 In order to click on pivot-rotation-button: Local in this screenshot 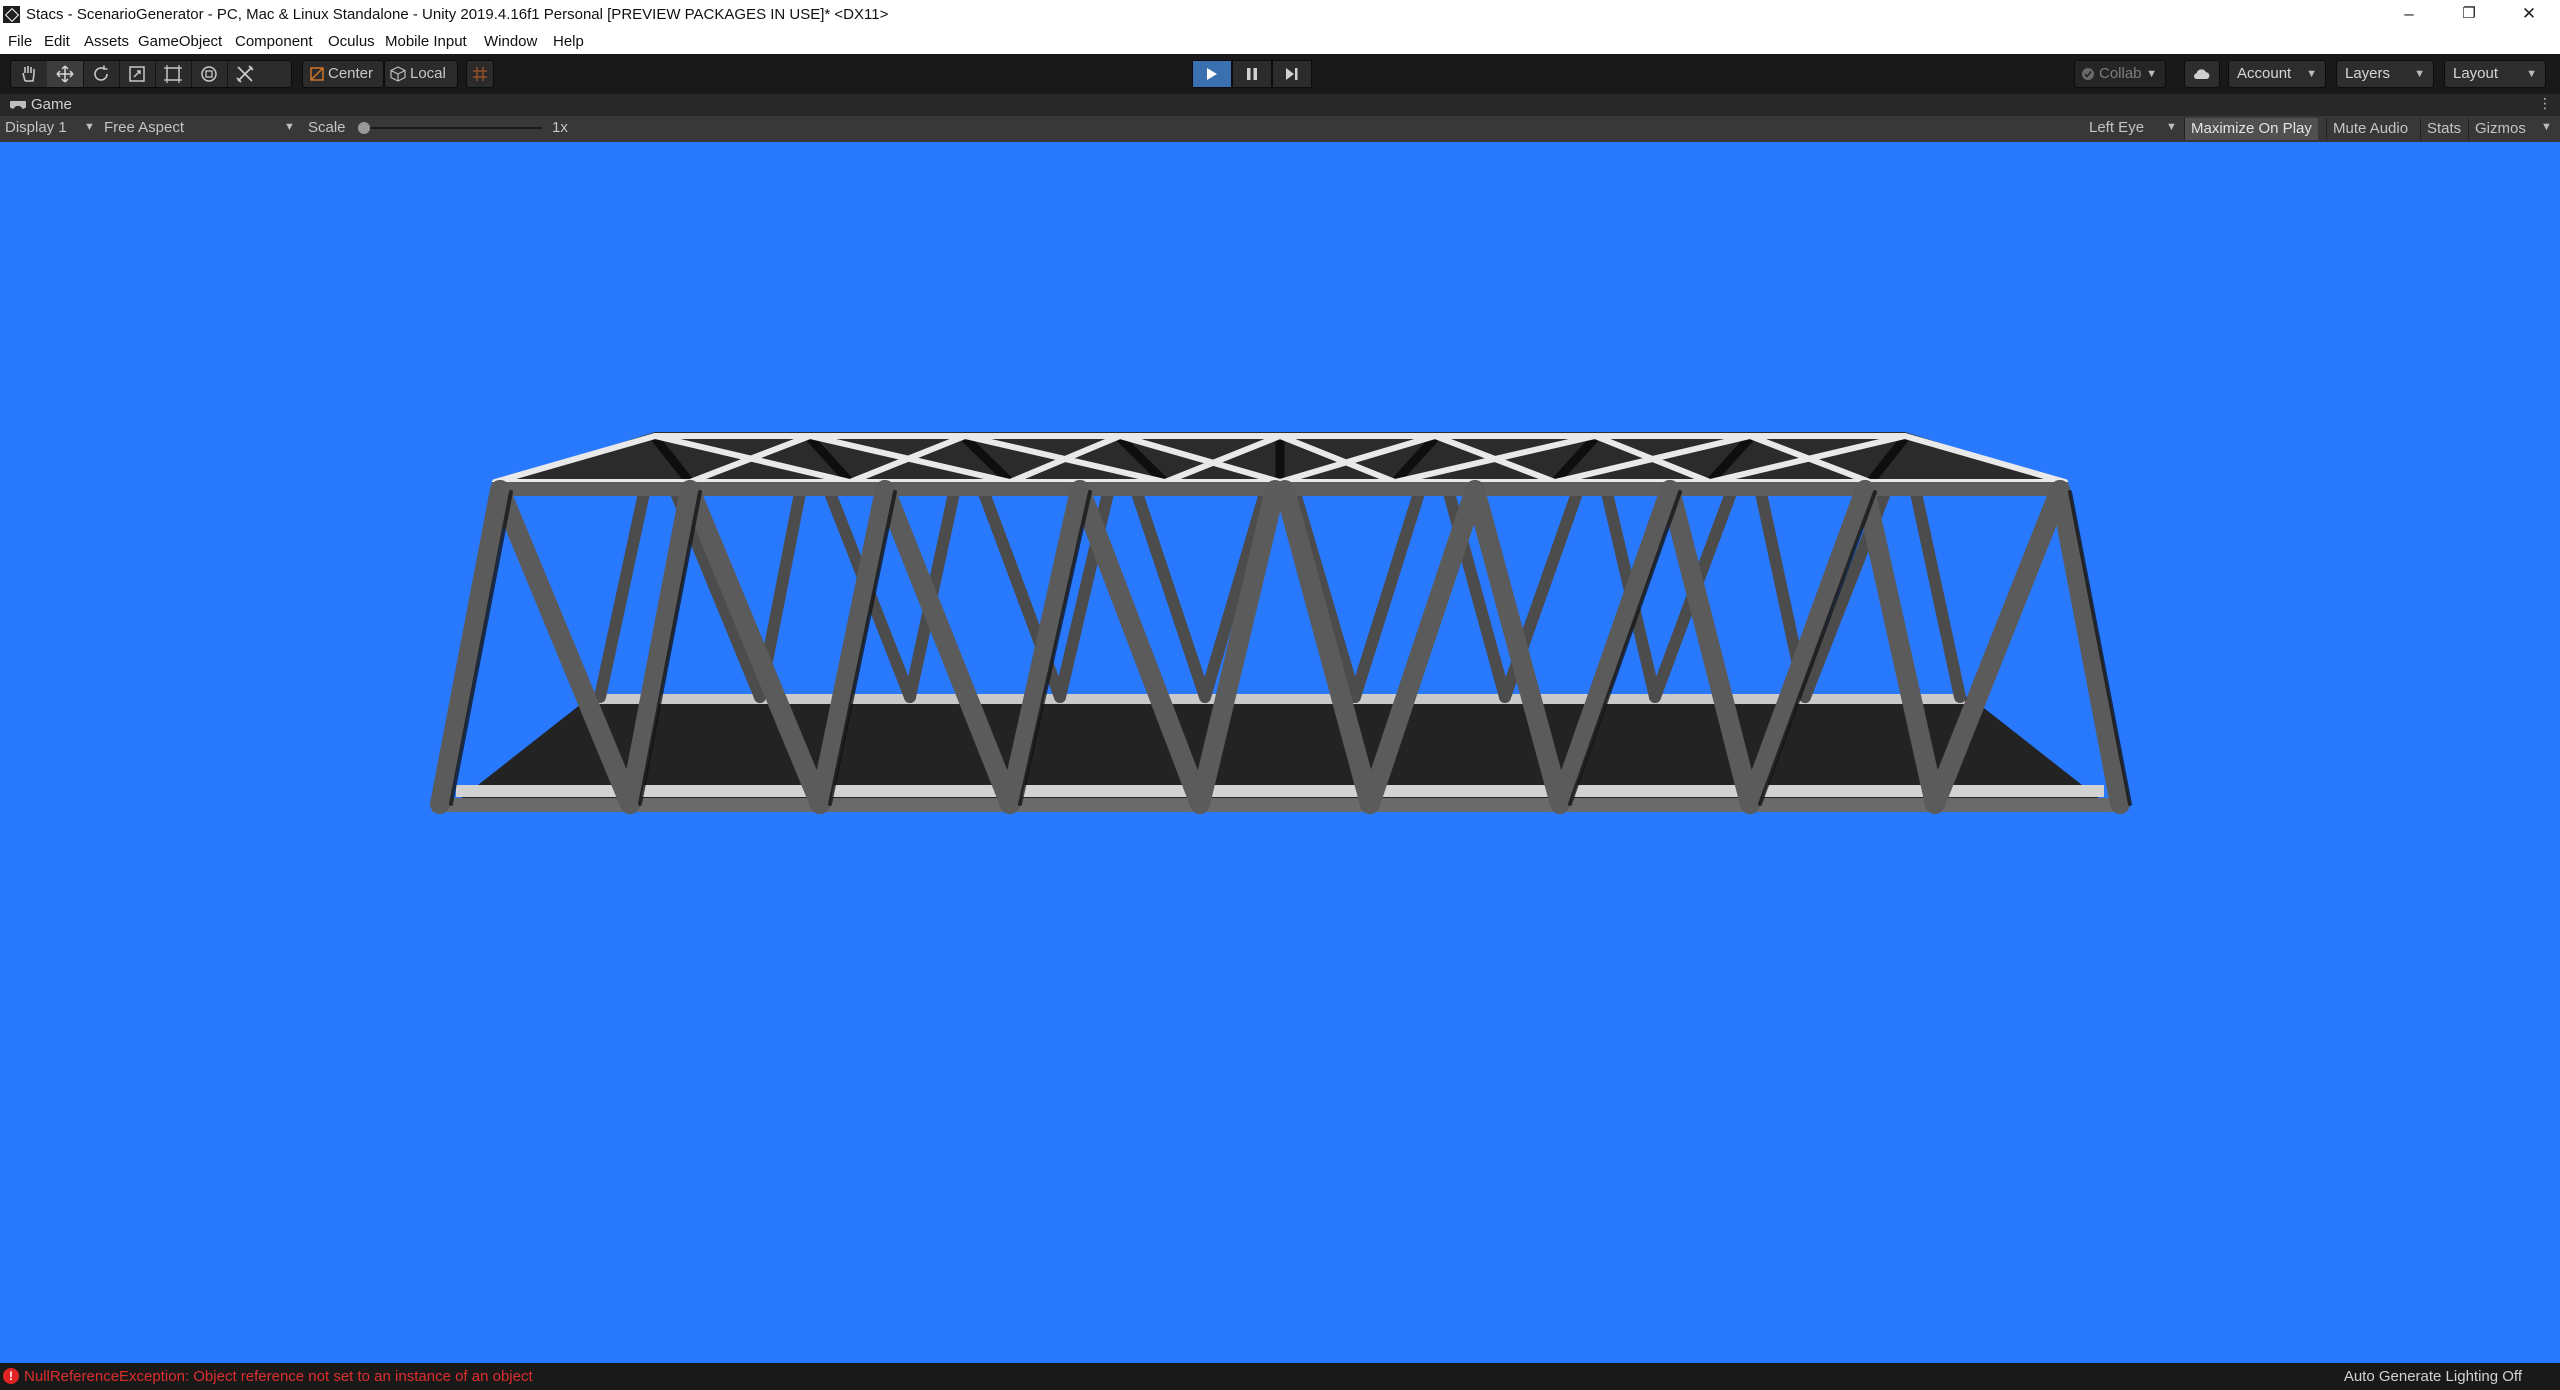, I will do `click(421, 74)`.